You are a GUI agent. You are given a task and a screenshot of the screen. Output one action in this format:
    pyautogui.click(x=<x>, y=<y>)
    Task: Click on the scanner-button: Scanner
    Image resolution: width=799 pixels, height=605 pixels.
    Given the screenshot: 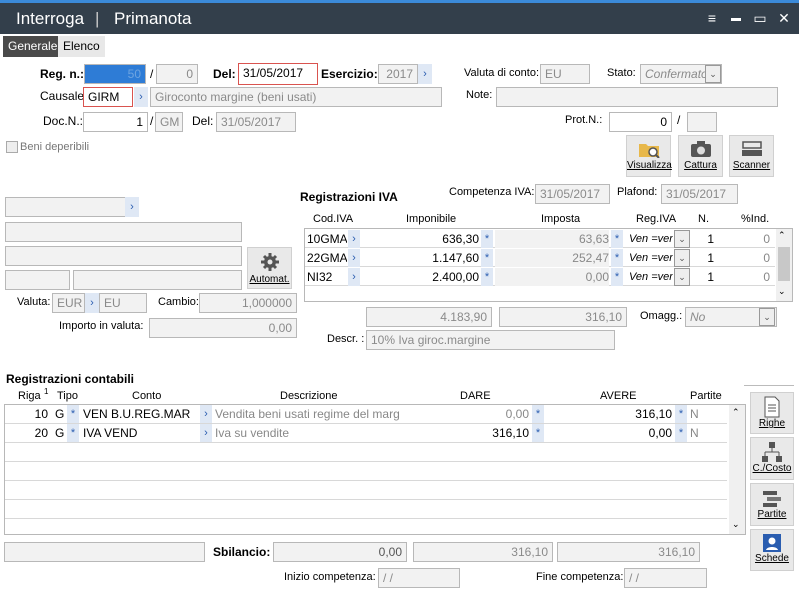 What is the action you would take?
    pyautogui.click(x=751, y=156)
    